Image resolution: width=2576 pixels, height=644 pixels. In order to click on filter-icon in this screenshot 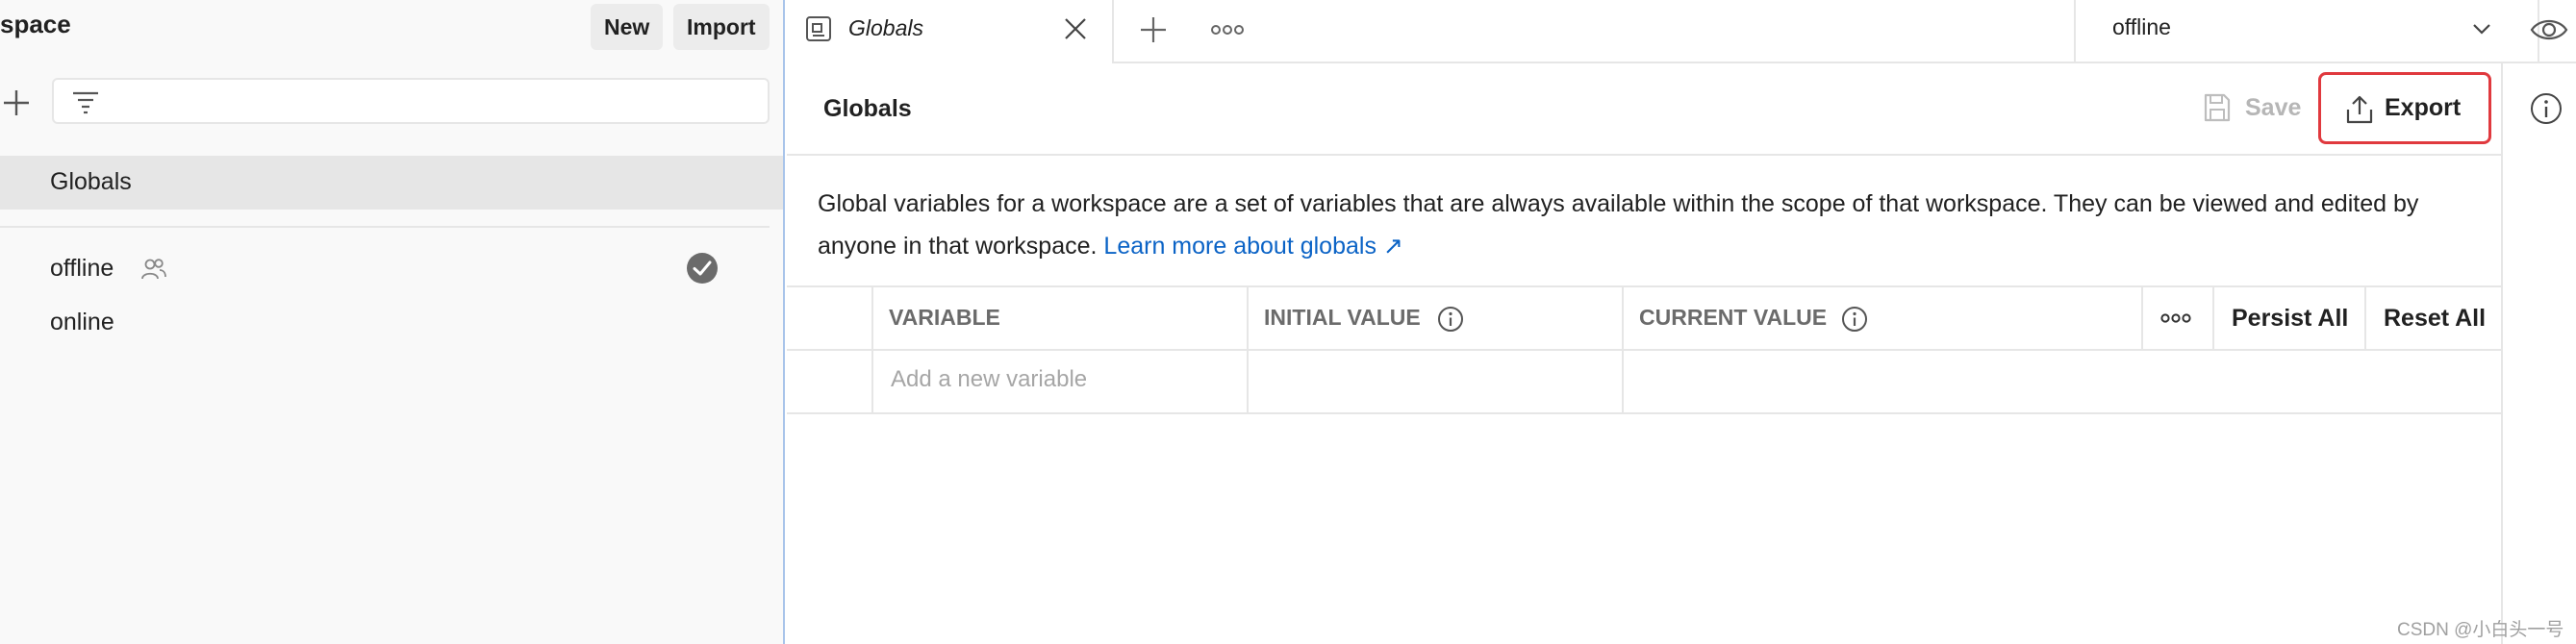, I will do `click(85, 102)`.